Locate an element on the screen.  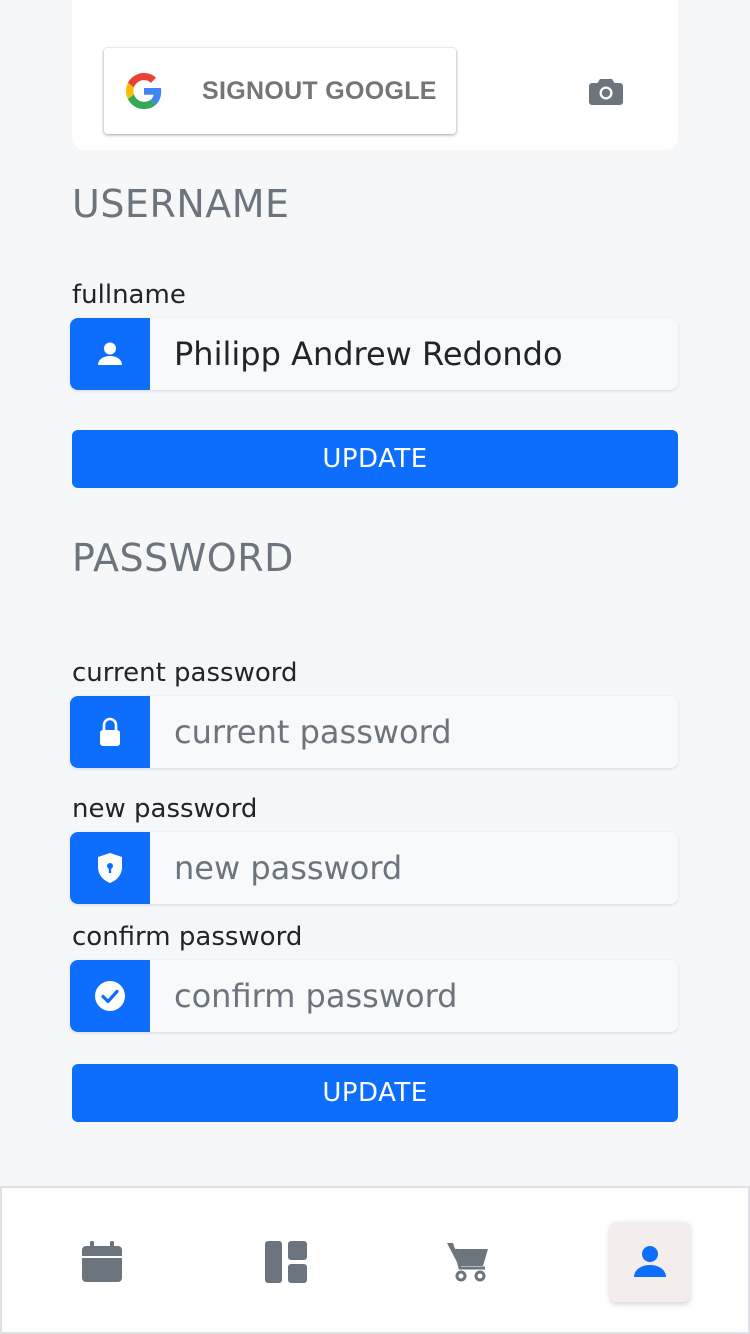
shield-lock-icon is located at coordinates (110, 868).